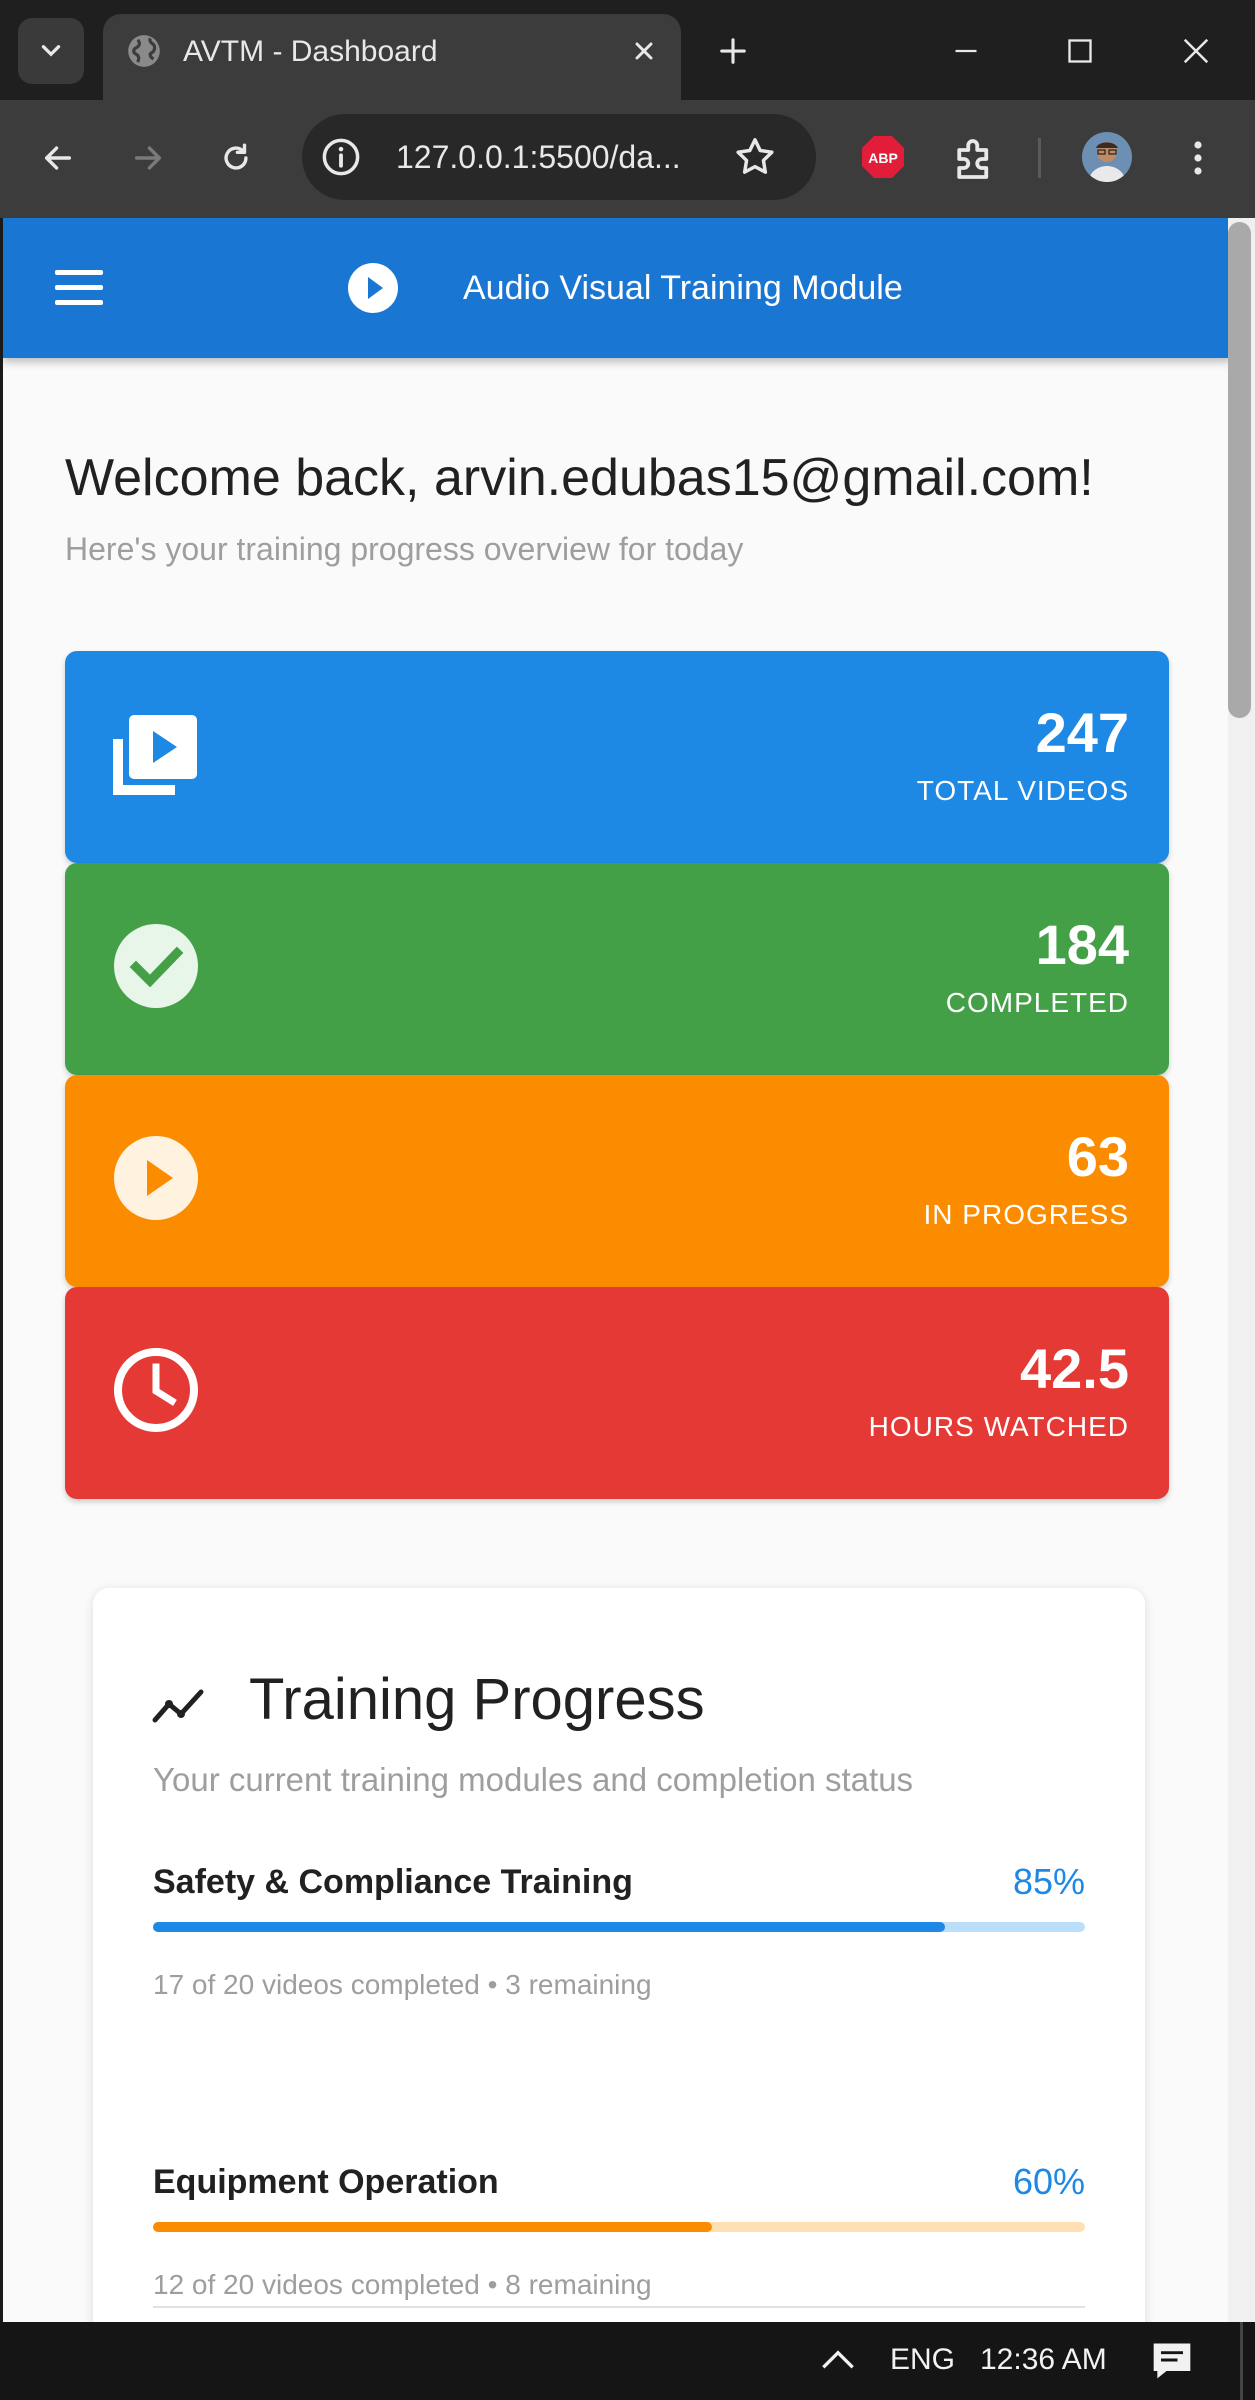  What do you see at coordinates (1048, 2181) in the screenshot?
I see `module-percent: 60%` at bounding box center [1048, 2181].